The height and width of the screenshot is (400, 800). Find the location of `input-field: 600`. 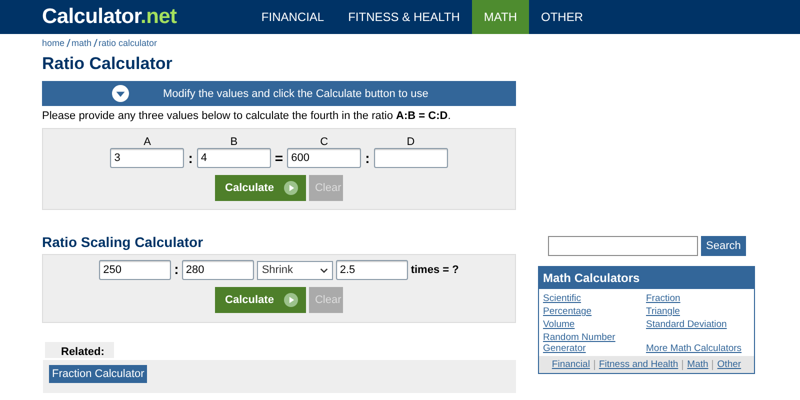

input-field: 600 is located at coordinates (324, 158).